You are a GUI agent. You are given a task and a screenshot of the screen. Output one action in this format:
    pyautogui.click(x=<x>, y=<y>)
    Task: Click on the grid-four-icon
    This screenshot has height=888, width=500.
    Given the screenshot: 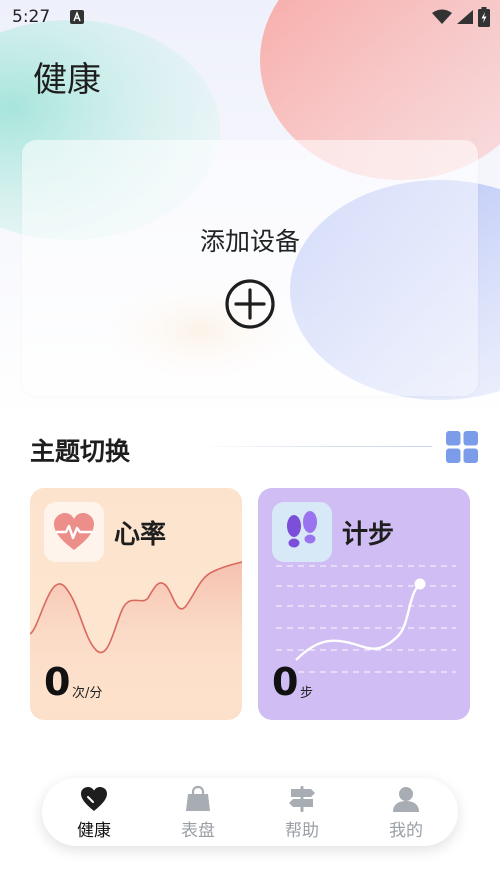 What is the action you would take?
    pyautogui.click(x=462, y=447)
    